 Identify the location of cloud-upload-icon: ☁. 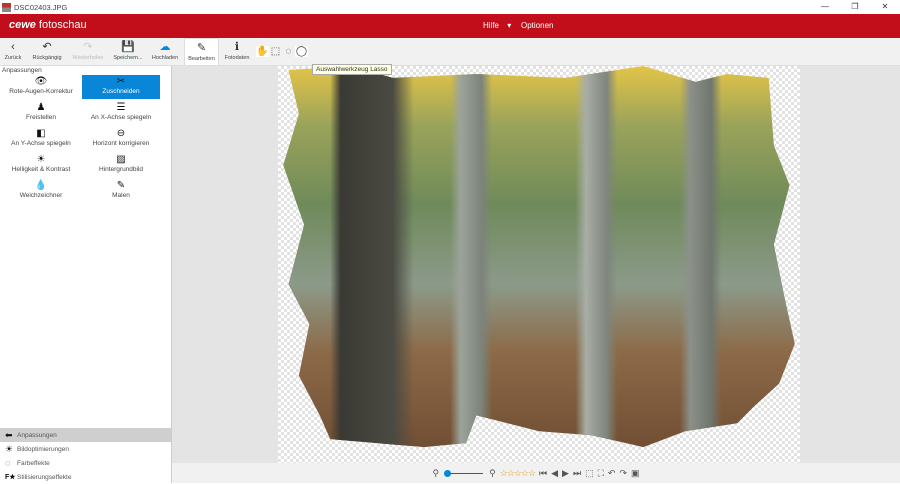
(165, 47).